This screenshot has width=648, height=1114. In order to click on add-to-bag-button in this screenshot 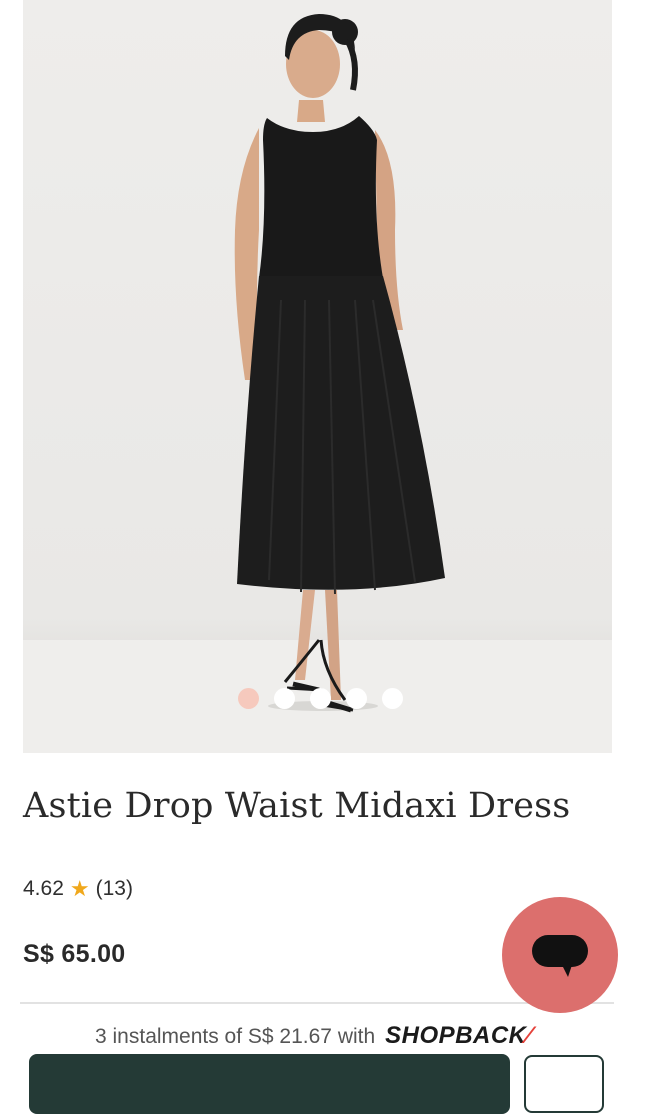, I will do `click(269, 1084)`.